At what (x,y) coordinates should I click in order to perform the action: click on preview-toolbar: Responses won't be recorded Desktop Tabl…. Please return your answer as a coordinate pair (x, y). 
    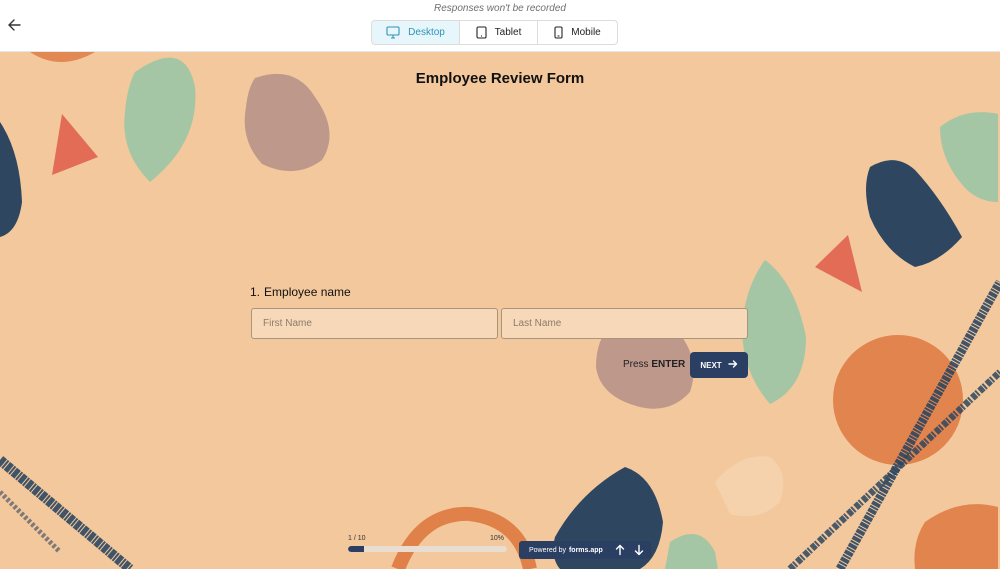
    Looking at the image, I should click on (500, 26).